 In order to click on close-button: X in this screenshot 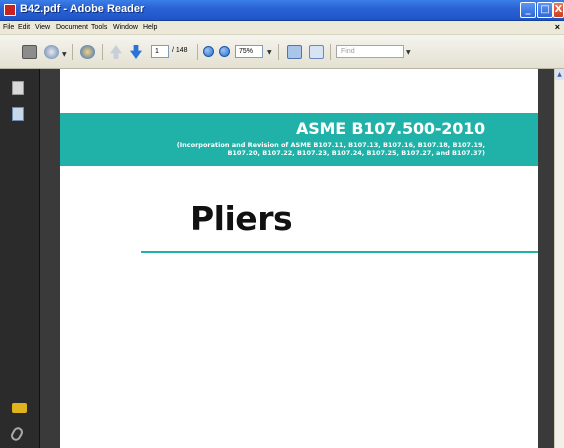, I will do `click(558, 10)`.